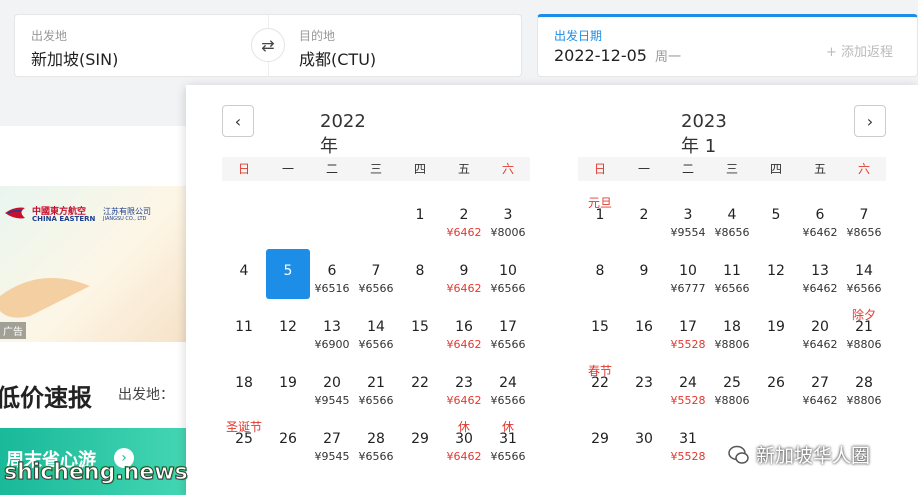 This screenshot has height=495, width=918. What do you see at coordinates (288, 439) in the screenshot?
I see `day-number: 26` at bounding box center [288, 439].